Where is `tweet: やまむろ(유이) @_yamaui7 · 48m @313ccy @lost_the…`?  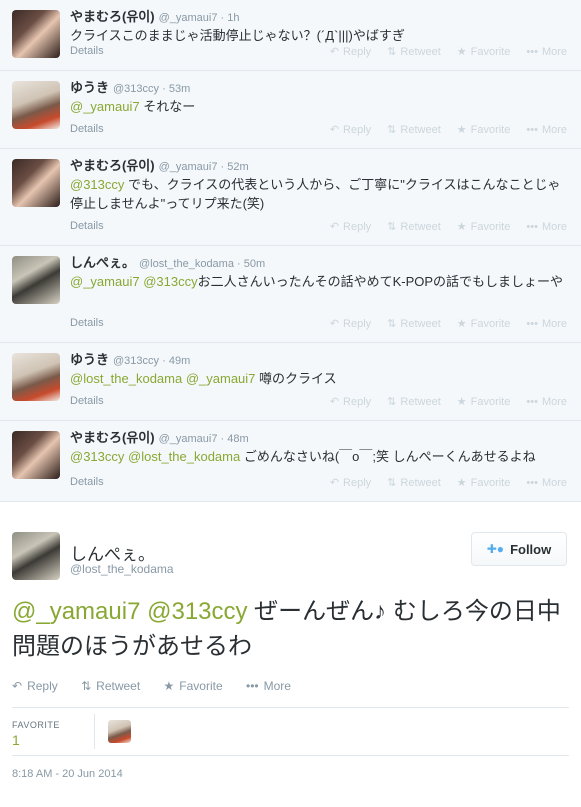 tweet: やまむろ(유이) @_yamaui7 · 48m @313ccy @lost_the… is located at coordinates (290, 461).